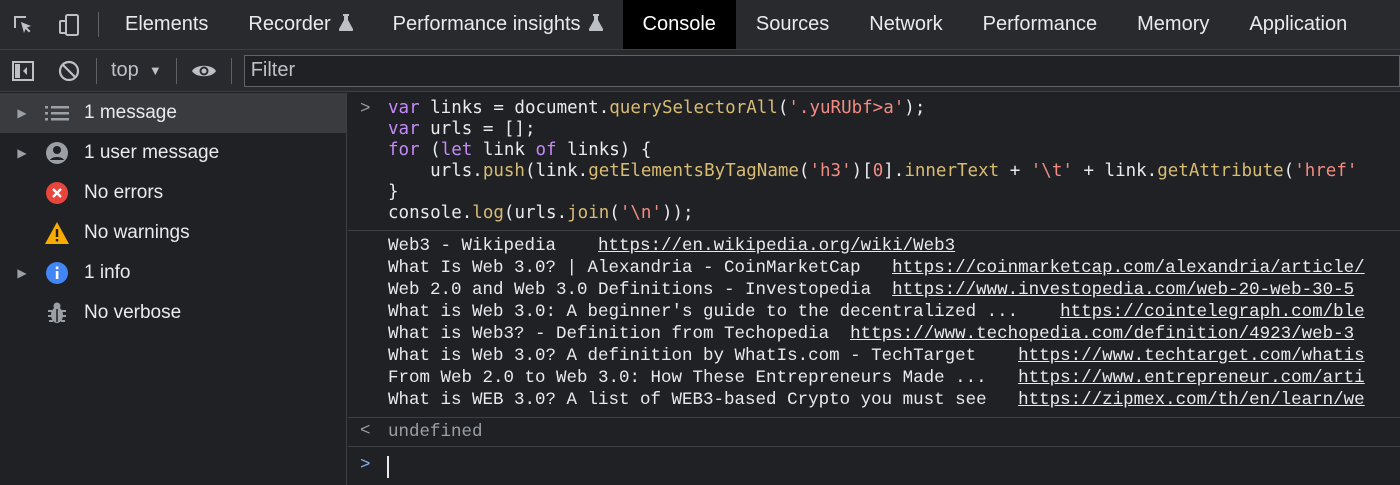 The height and width of the screenshot is (485, 1400). I want to click on eye-icon, so click(203, 70).